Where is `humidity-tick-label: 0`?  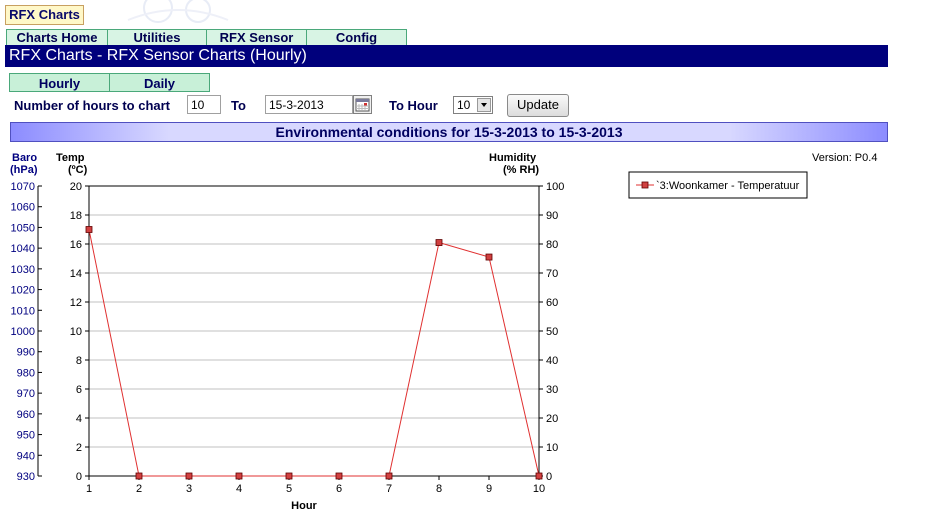
humidity-tick-label: 0 is located at coordinates (549, 477).